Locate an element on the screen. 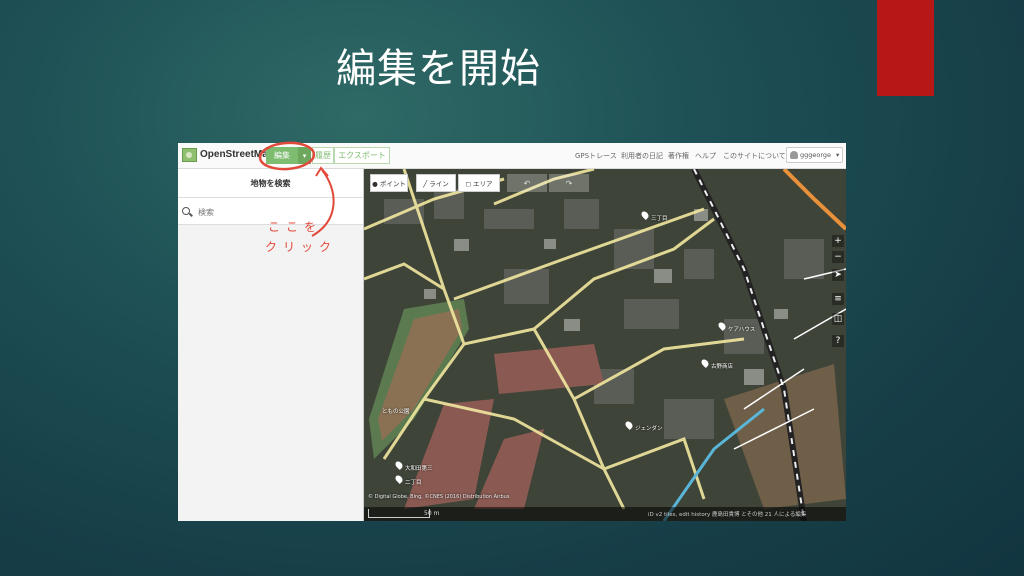  annotation-text-line2: クリック is located at coordinates (301, 247).